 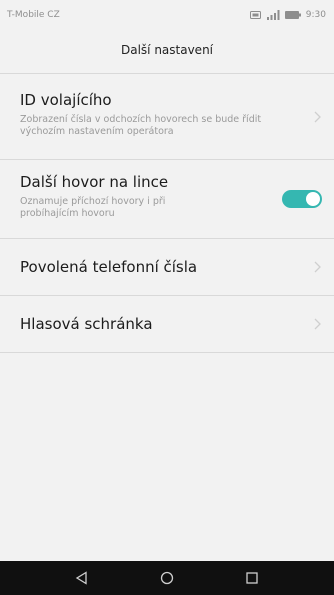 What do you see at coordinates (315, 15) in the screenshot?
I see `clock-label: 9:30` at bounding box center [315, 15].